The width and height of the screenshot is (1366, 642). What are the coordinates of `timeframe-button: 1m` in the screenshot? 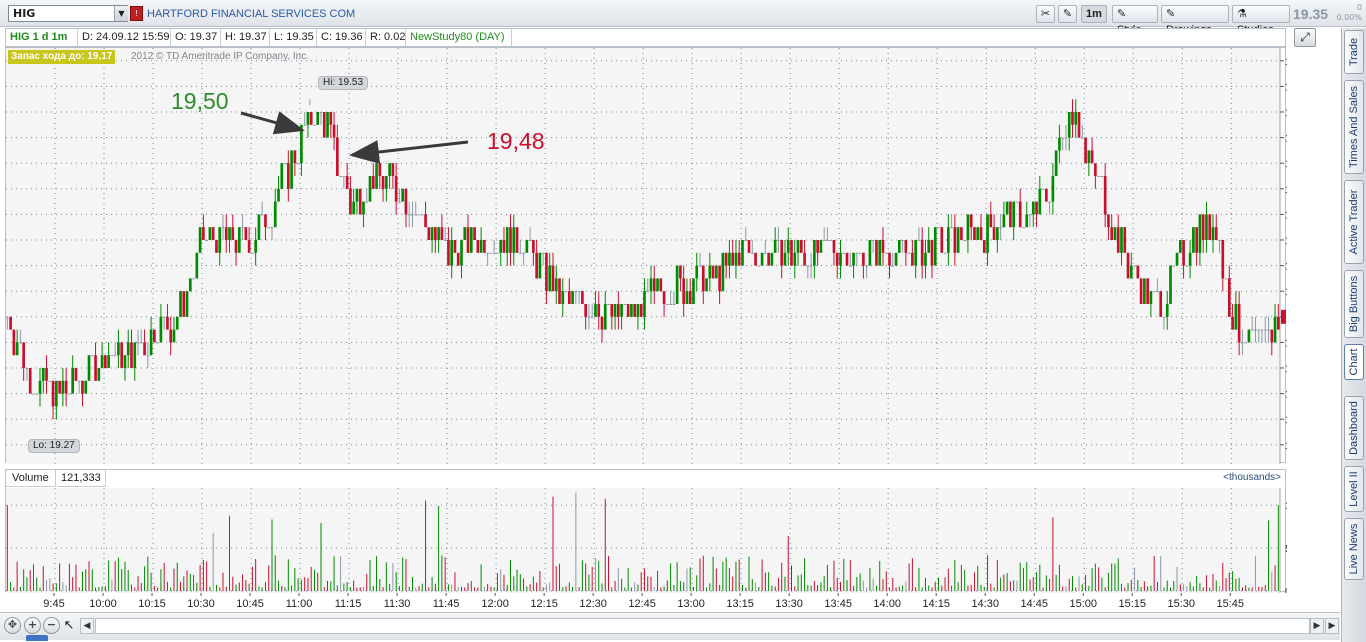 It's located at (1094, 14).